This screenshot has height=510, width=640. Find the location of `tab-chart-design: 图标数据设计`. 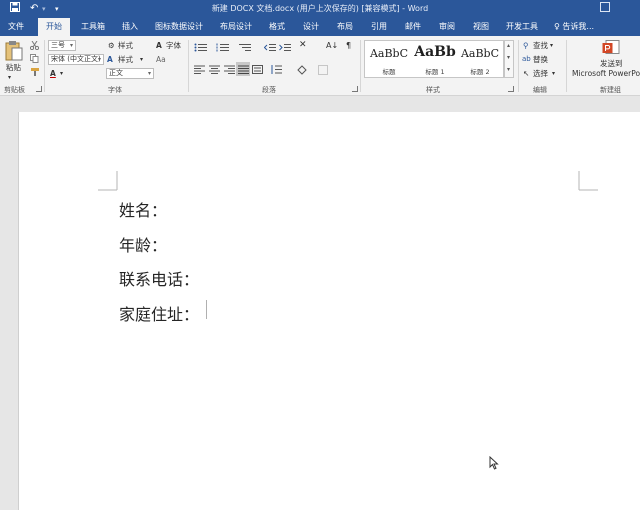

tab-chart-design: 图标数据设计 is located at coordinates (179, 27).